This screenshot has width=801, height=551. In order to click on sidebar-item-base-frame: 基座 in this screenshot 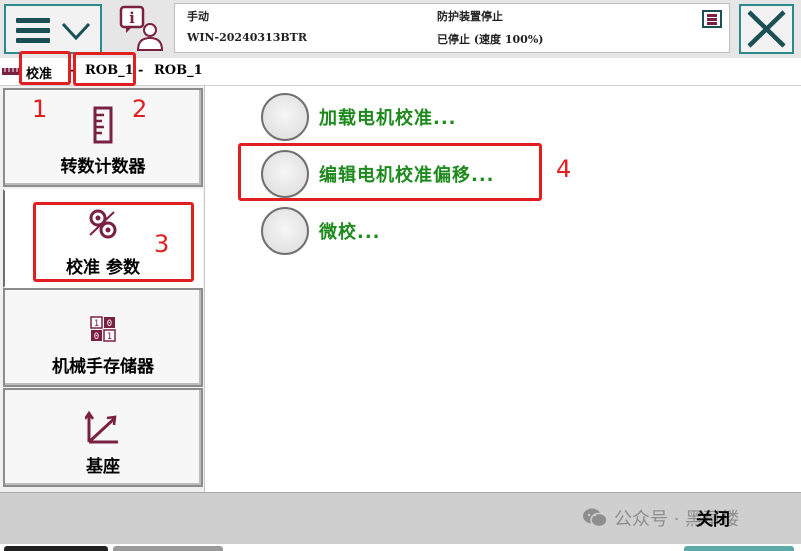, I will do `click(103, 437)`.